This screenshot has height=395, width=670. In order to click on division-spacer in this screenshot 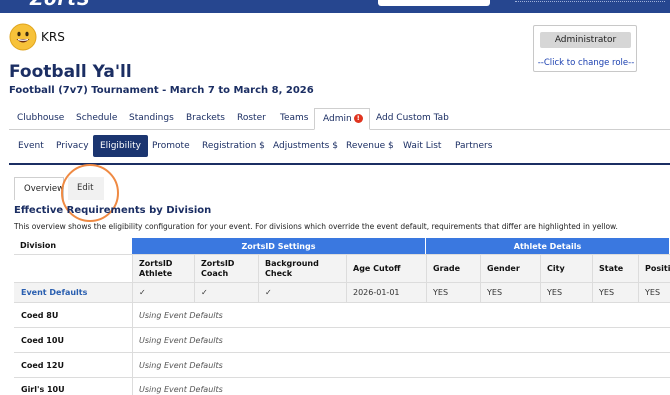, I will do `click(73, 268)`.